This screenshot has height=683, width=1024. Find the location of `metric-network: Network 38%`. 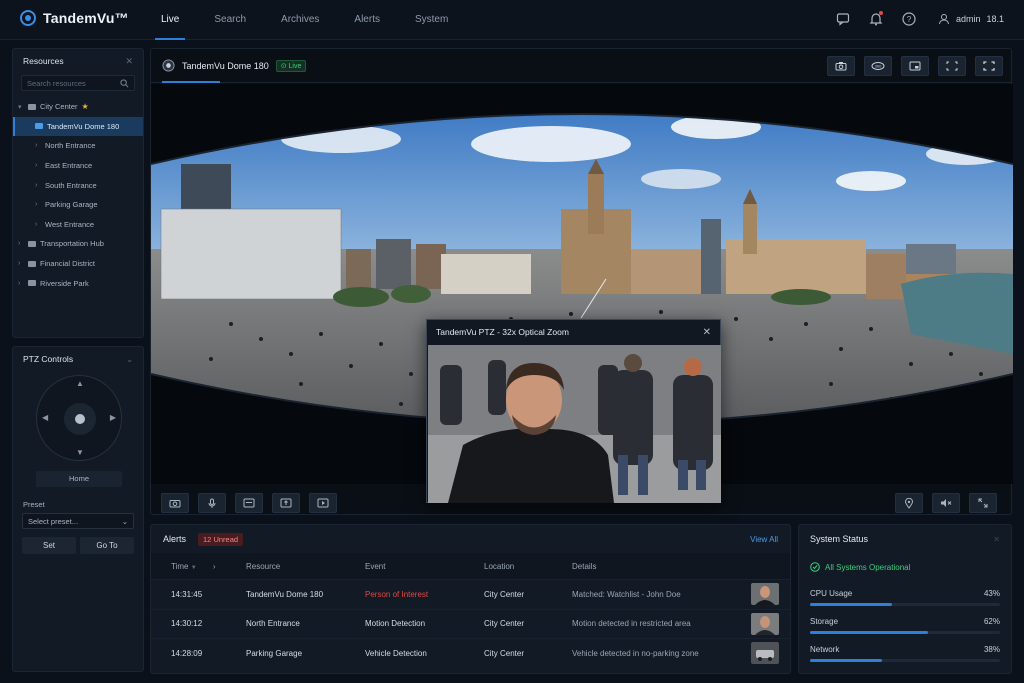

metric-network: Network 38% is located at coordinates (905, 653).